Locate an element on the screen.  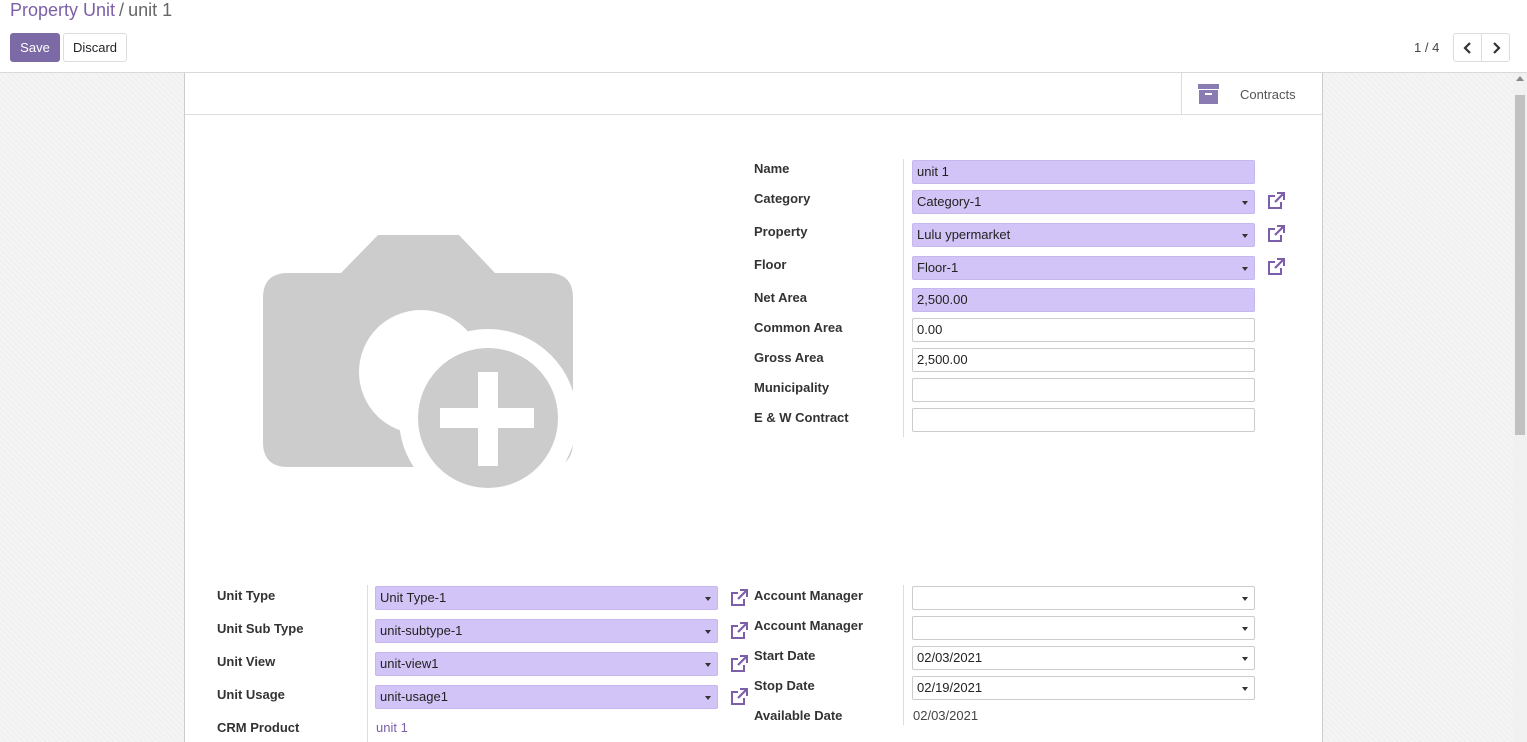
unit-view-select: unit-view1 is located at coordinates (546, 664).